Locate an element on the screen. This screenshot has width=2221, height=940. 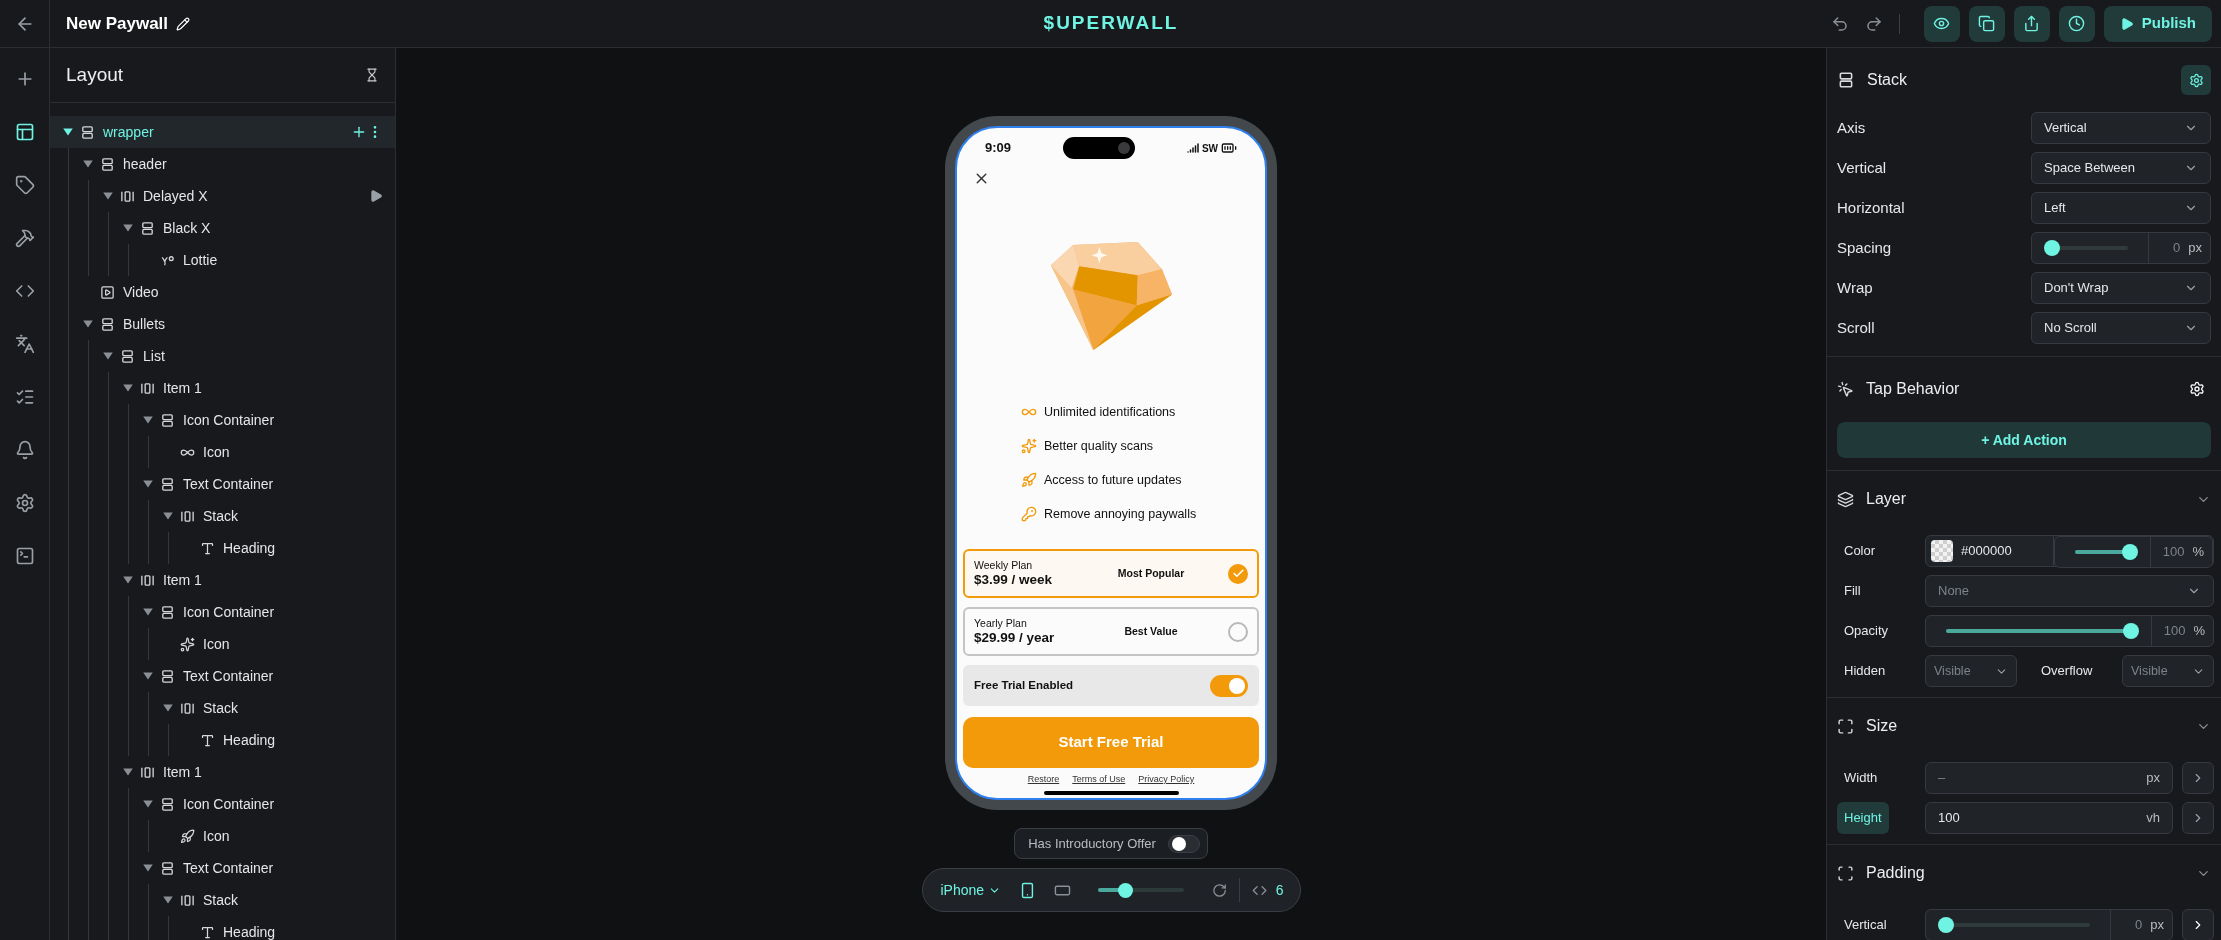
translate-icon is located at coordinates (24, 344).